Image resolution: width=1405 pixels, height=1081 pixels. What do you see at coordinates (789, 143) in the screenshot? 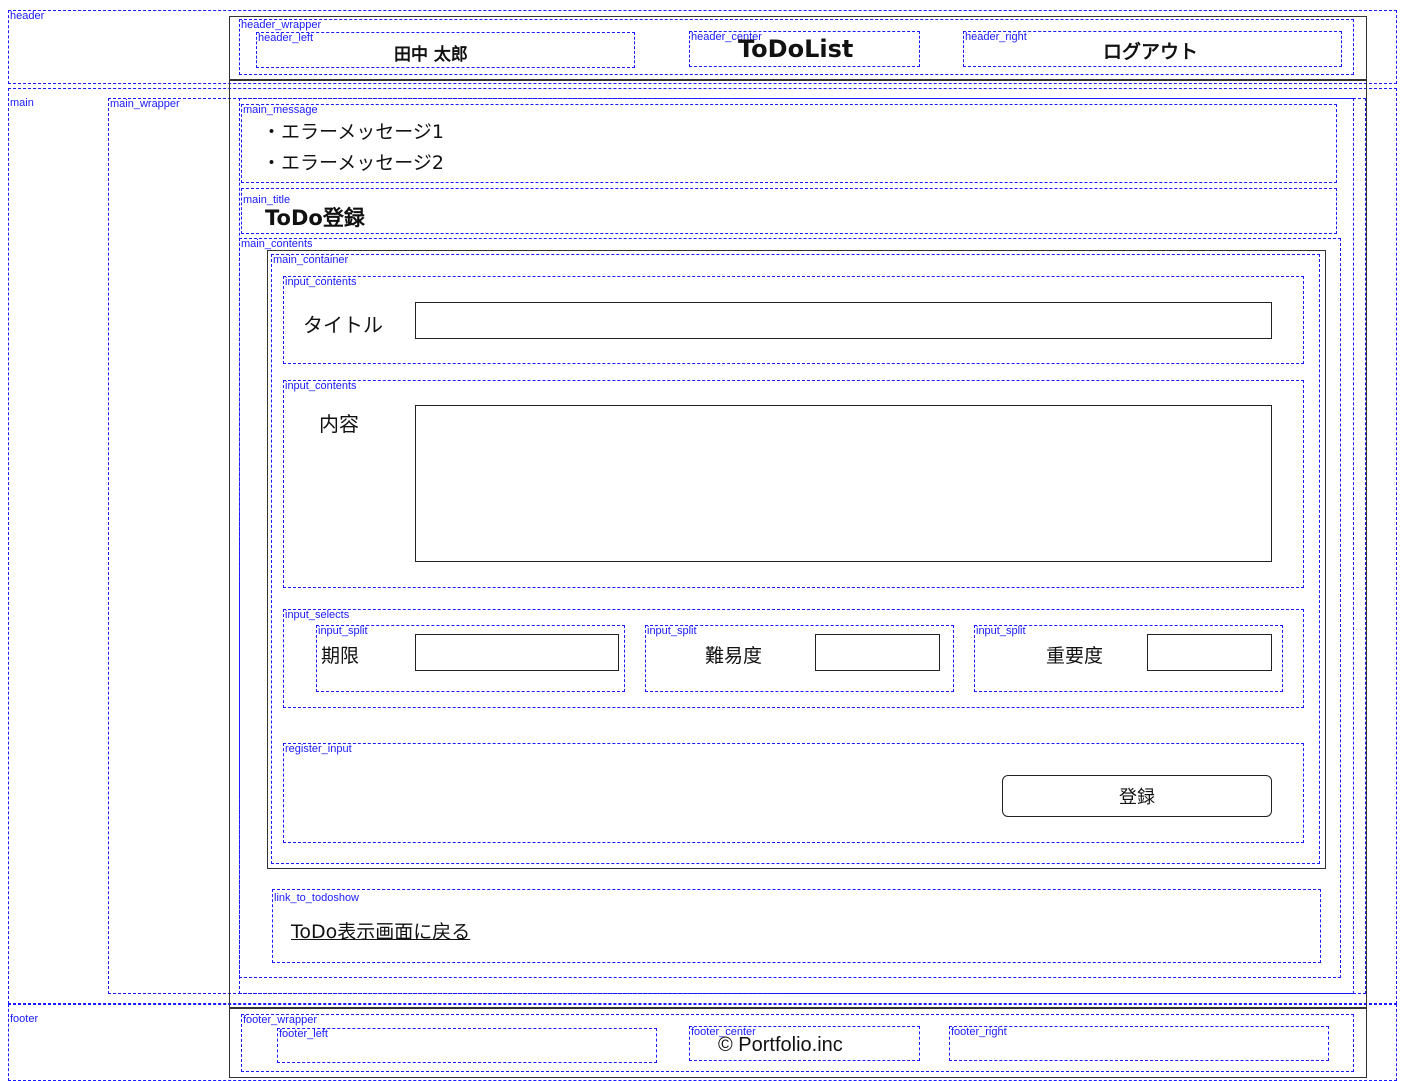
I see `main-message: main_message ・エラーメッセージ1 ・エラーメッセージ2` at bounding box center [789, 143].